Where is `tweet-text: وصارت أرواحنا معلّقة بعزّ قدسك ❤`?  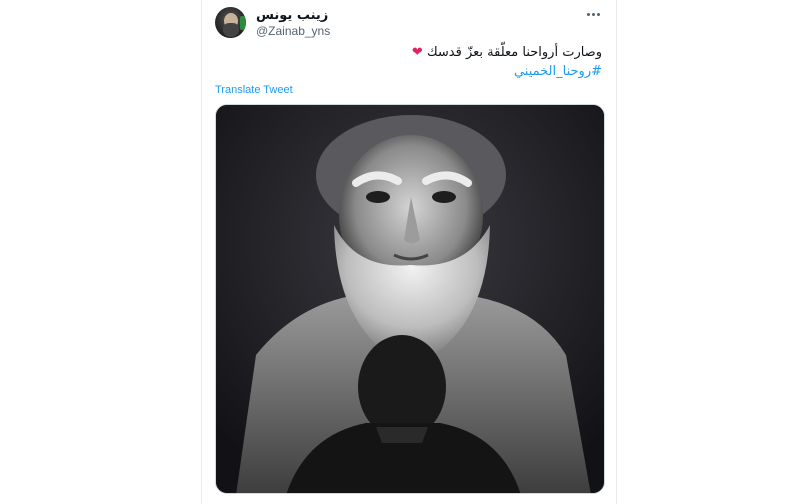 tweet-text: وصارت أرواحنا معلّقة بعزّ قدسك ❤ is located at coordinates (412, 53).